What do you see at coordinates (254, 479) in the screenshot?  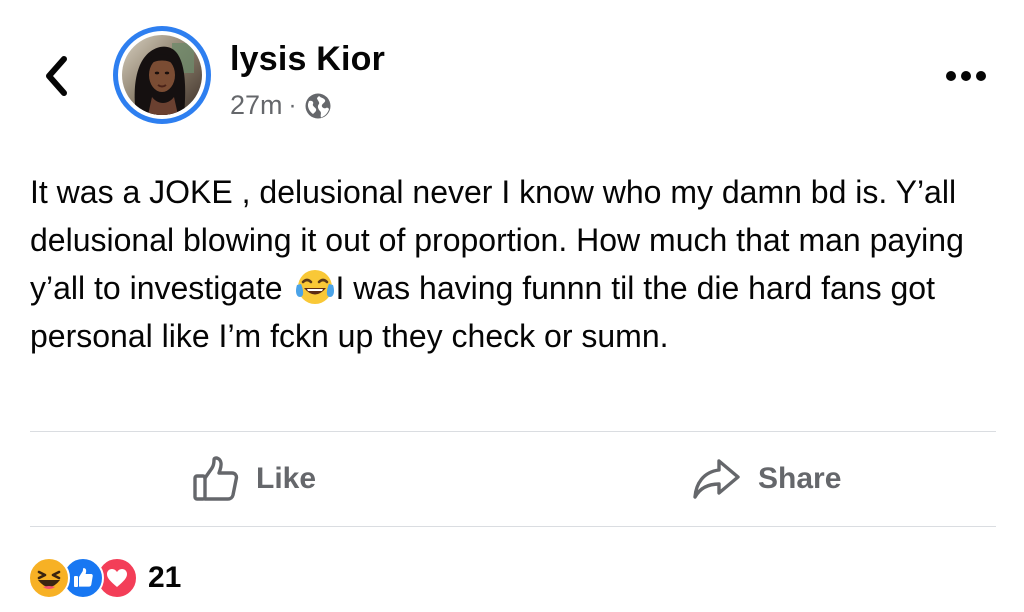 I see `like-button: Like` at bounding box center [254, 479].